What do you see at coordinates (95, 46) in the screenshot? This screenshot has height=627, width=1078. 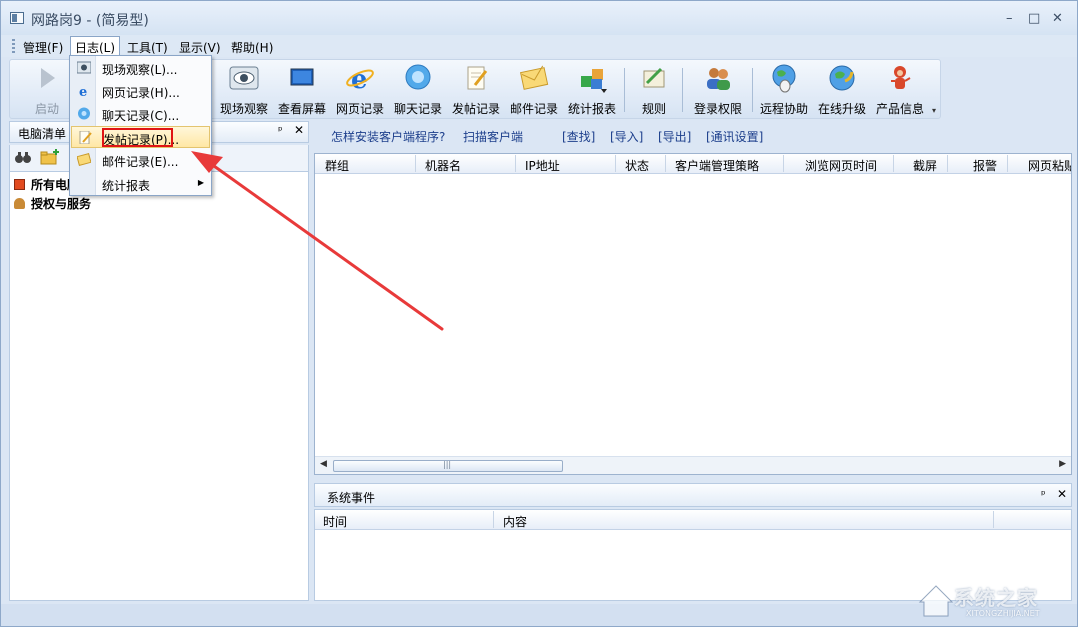 I see `menu-log: 日志(L)` at bounding box center [95, 46].